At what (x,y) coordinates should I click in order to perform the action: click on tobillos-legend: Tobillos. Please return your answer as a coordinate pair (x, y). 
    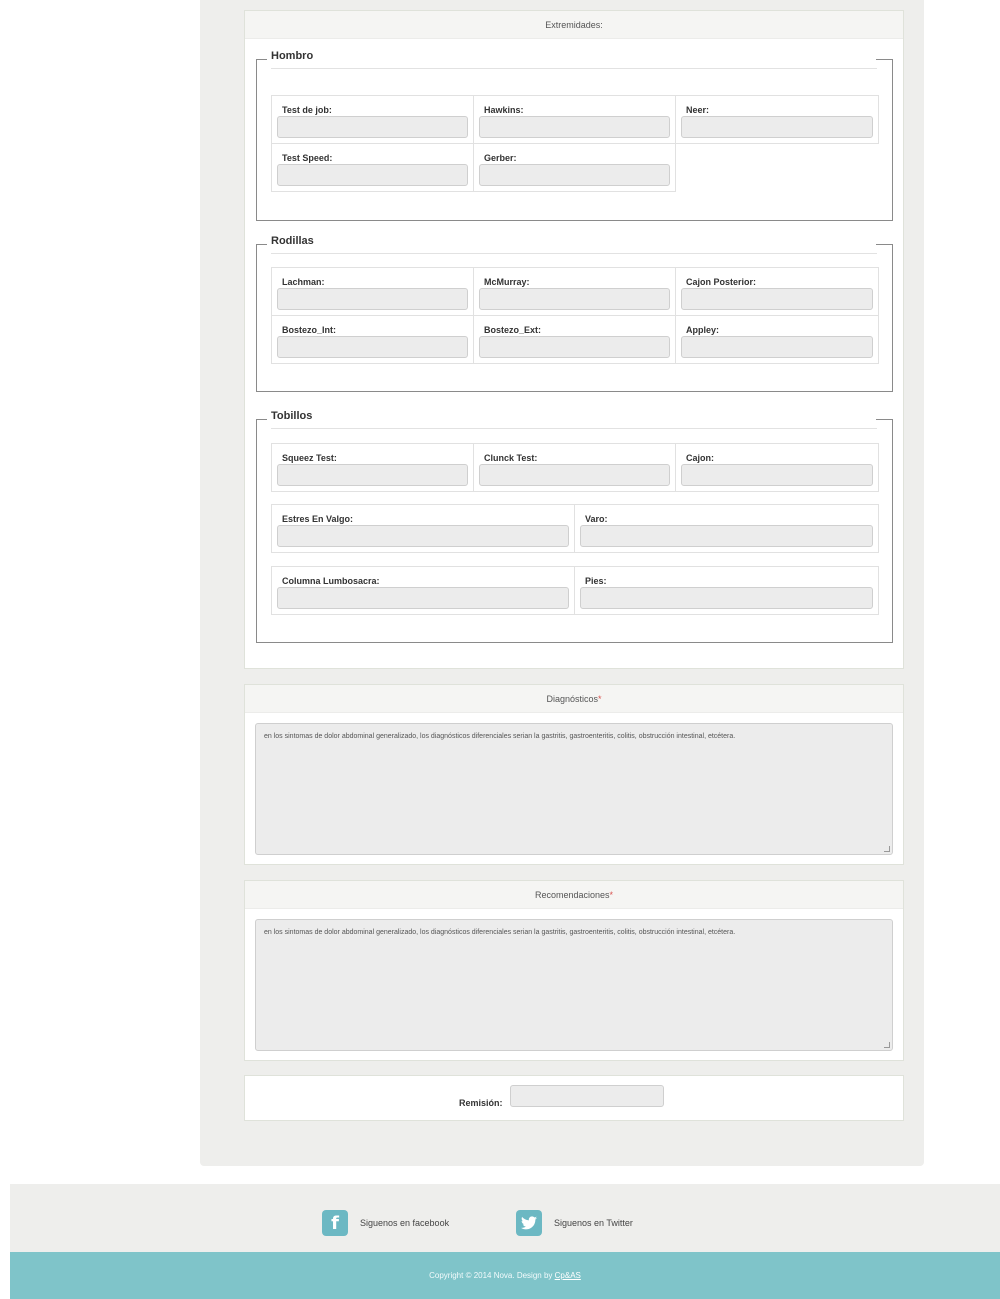
    Looking at the image, I should click on (292, 416).